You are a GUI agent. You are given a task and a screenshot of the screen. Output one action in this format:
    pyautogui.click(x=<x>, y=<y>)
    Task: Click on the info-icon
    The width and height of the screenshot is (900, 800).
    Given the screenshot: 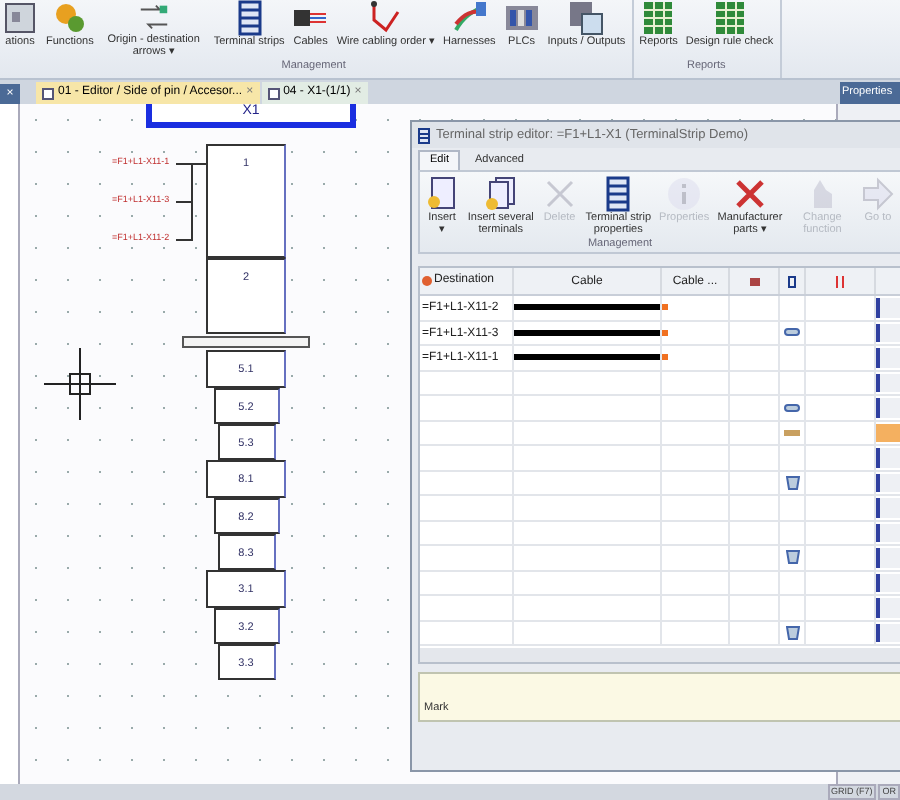 What is the action you would take?
    pyautogui.click(x=684, y=194)
    